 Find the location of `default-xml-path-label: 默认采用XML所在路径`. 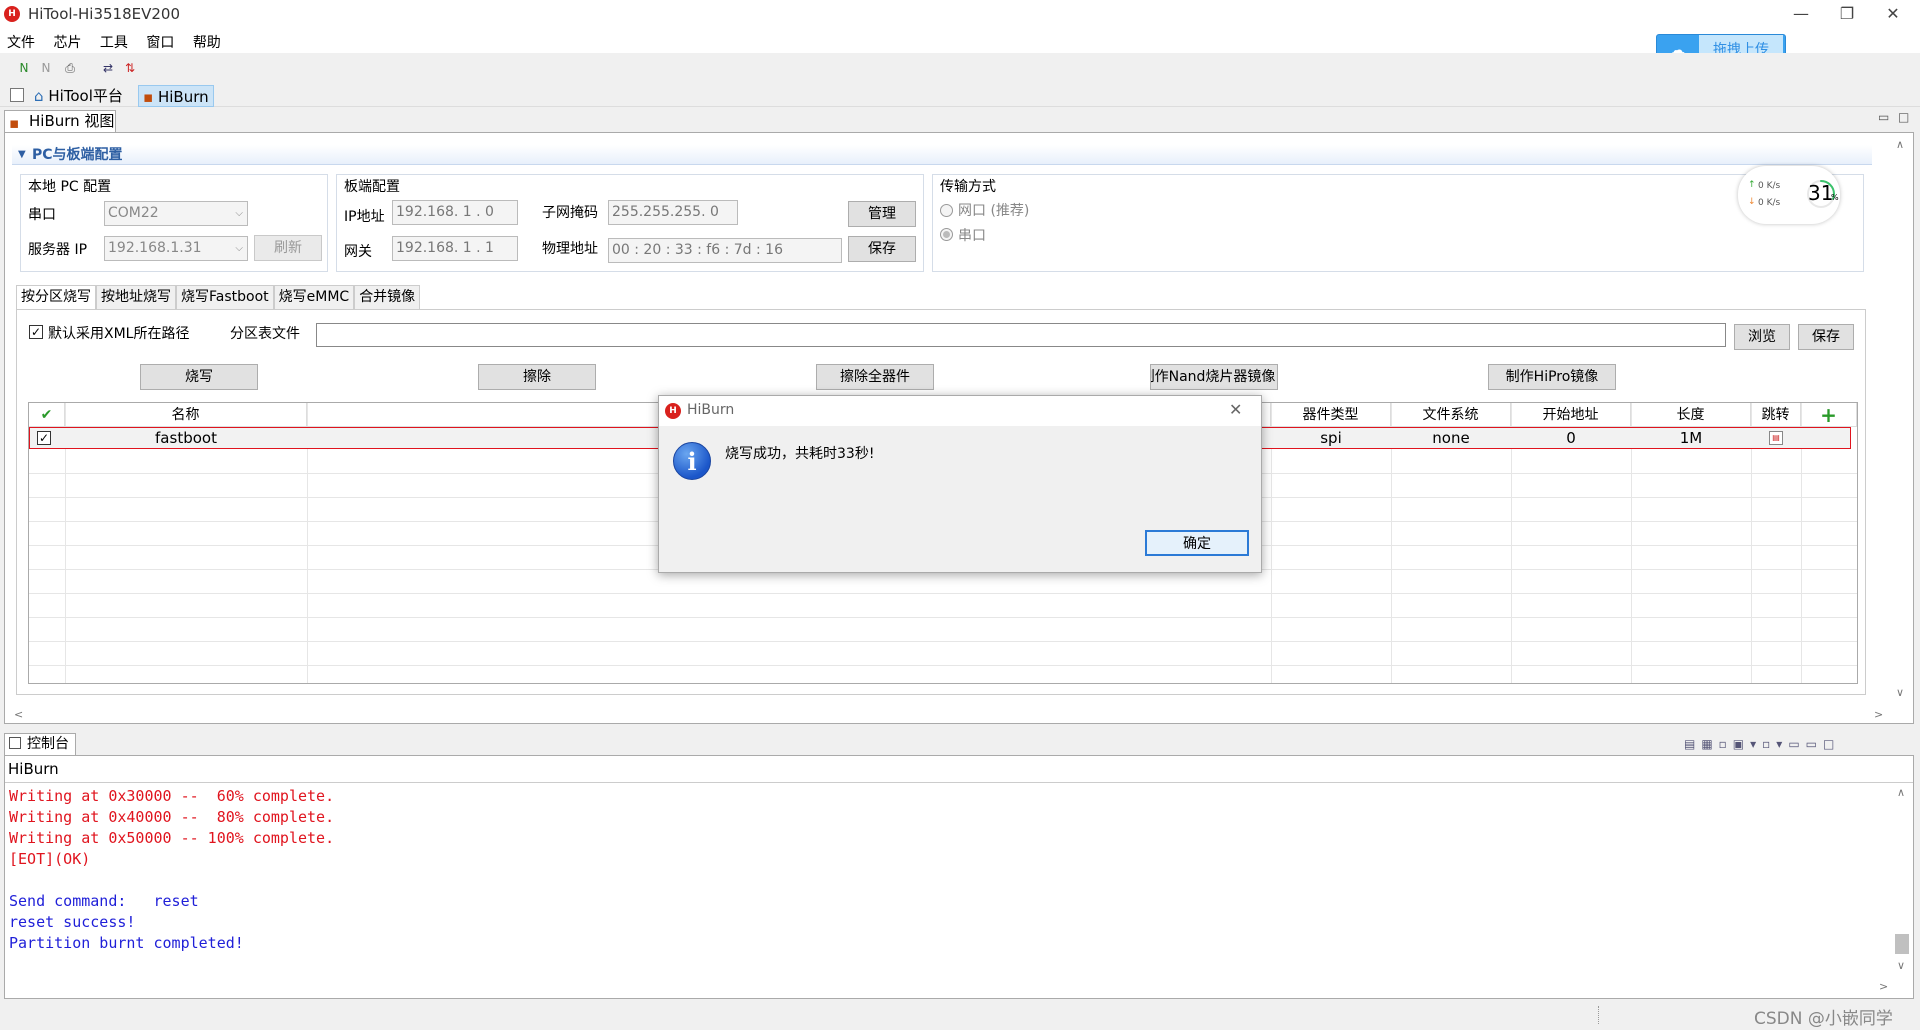

default-xml-path-label: 默认采用XML所在路径 is located at coordinates (119, 334).